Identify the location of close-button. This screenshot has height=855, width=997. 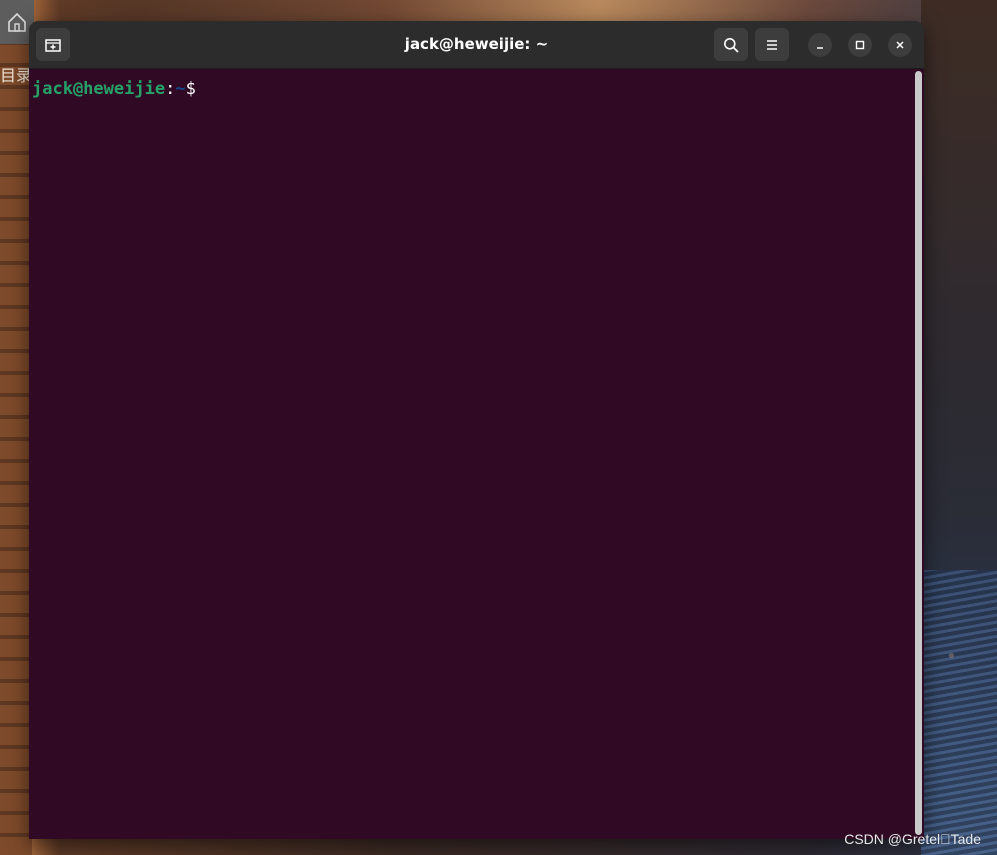
(900, 45).